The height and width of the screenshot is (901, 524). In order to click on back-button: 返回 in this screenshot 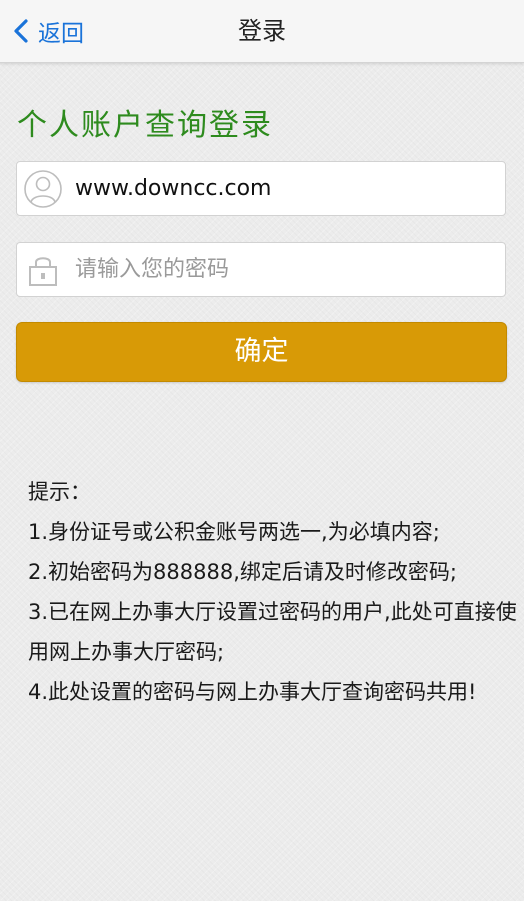, I will do `click(48, 31)`.